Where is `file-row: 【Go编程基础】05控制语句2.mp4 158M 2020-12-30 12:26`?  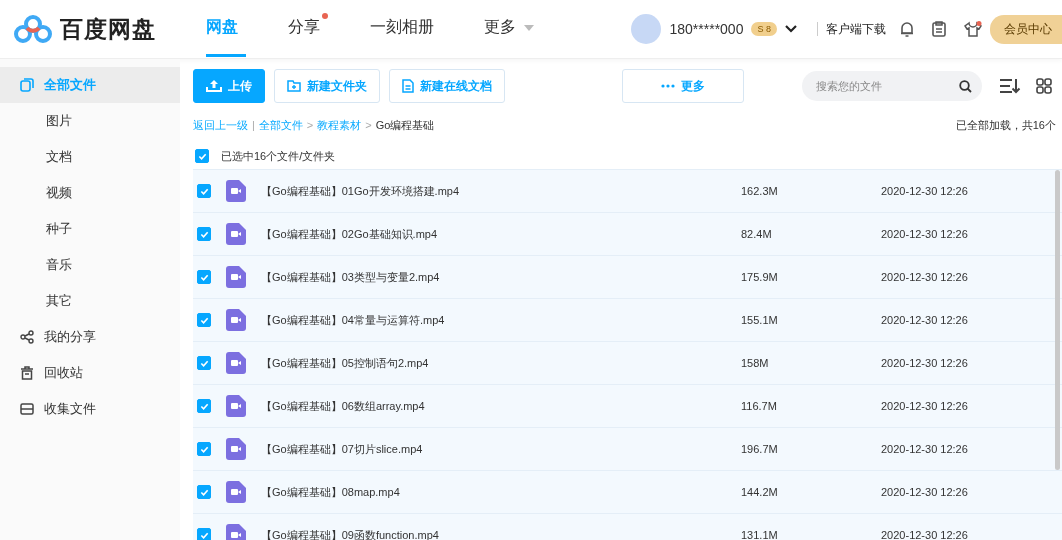
file-row: 【Go编程基础】05控制语句2.mp4 158M 2020-12-30 12:26 is located at coordinates (627, 363).